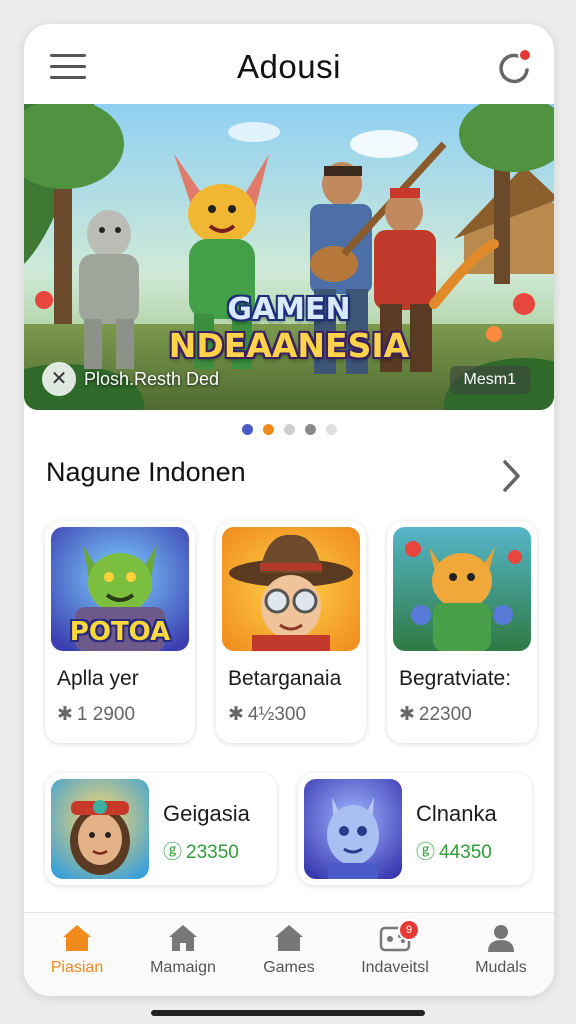 The image size is (576, 1024). Describe the element at coordinates (77, 955) in the screenshot. I see `nav-item-home: Piasian` at that location.